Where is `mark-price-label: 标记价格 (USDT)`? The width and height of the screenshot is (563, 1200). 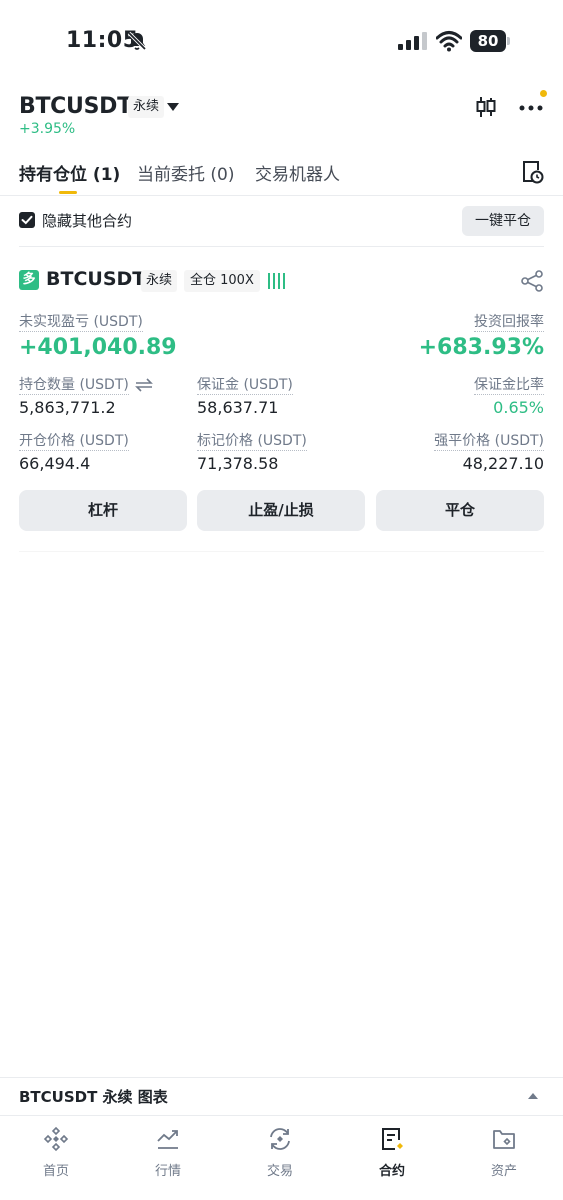 mark-price-label: 标记价格 (USDT) is located at coordinates (252, 442).